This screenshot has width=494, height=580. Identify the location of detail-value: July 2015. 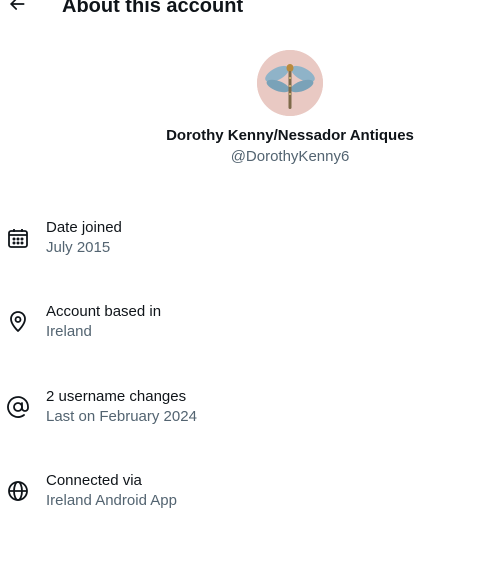
(78, 247).